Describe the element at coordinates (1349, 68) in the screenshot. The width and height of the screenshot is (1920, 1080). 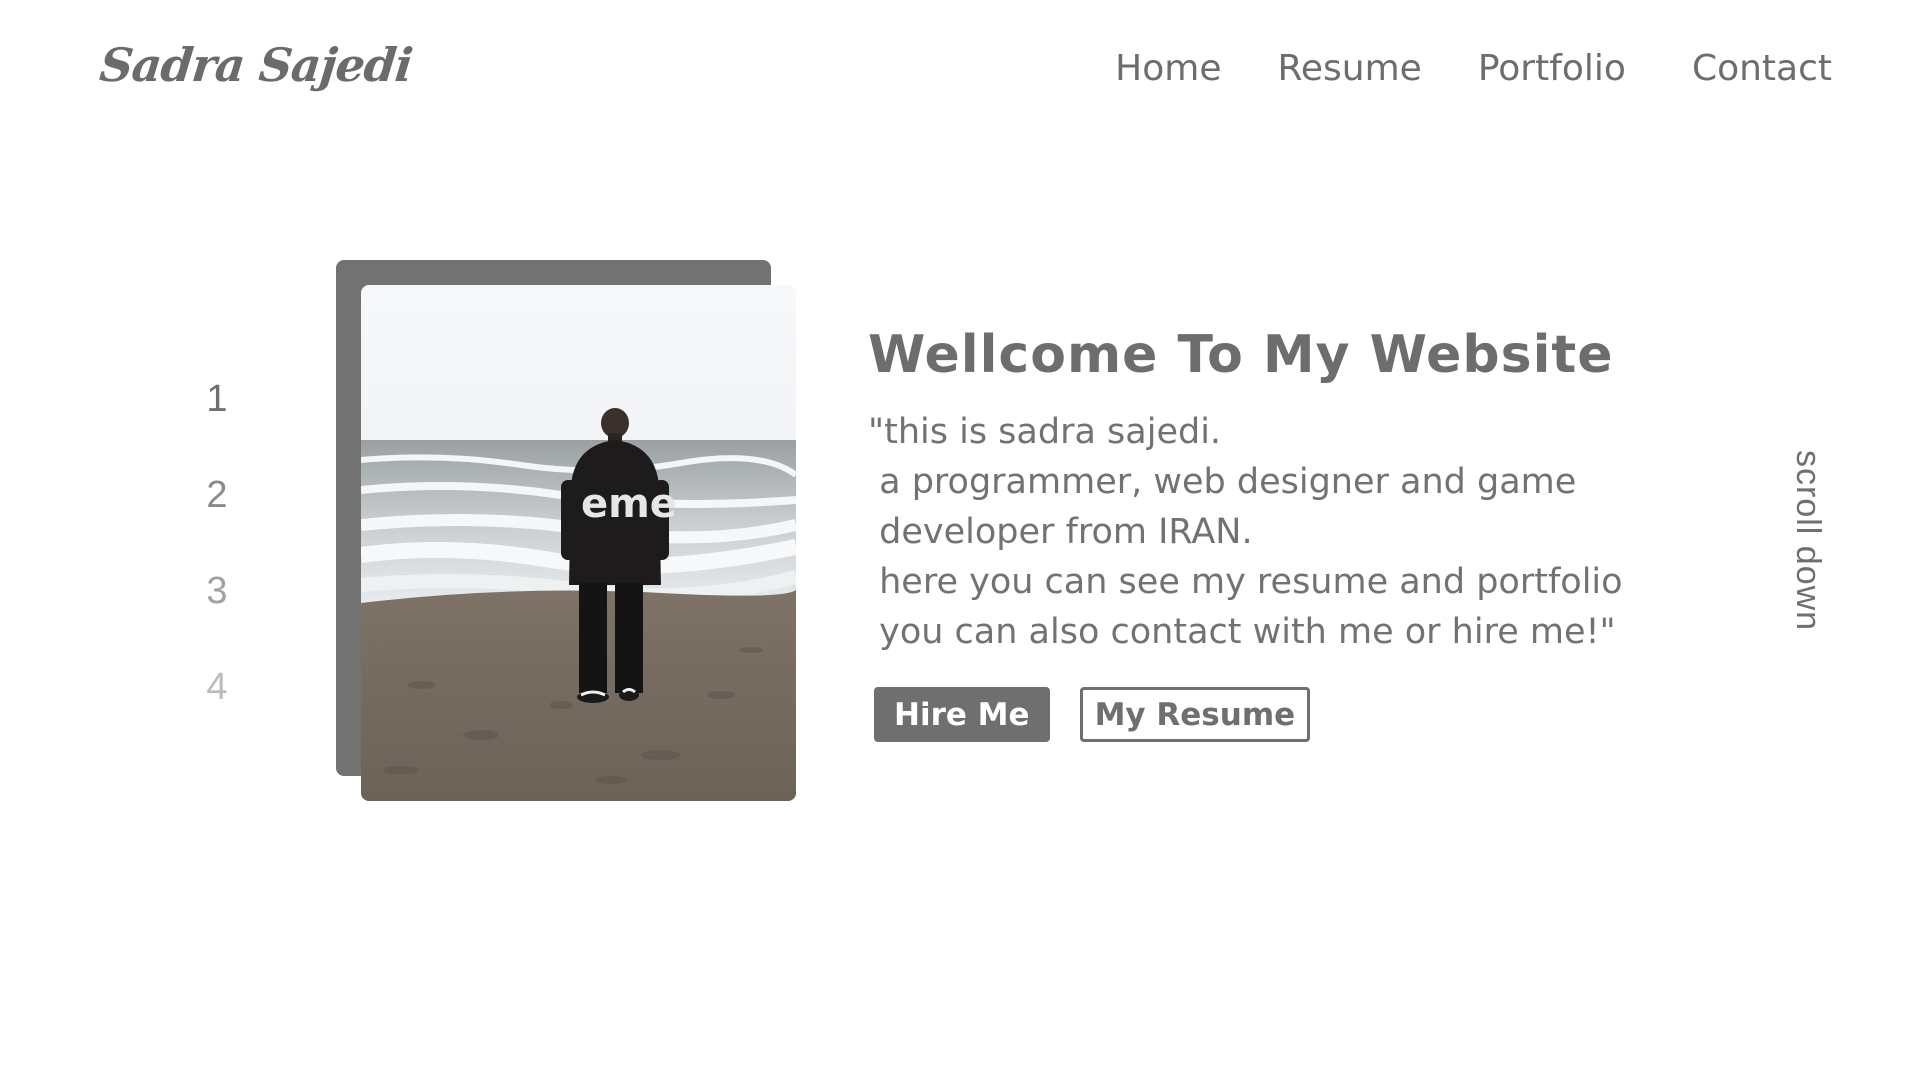
I see `nav-resume-link: Resume` at that location.